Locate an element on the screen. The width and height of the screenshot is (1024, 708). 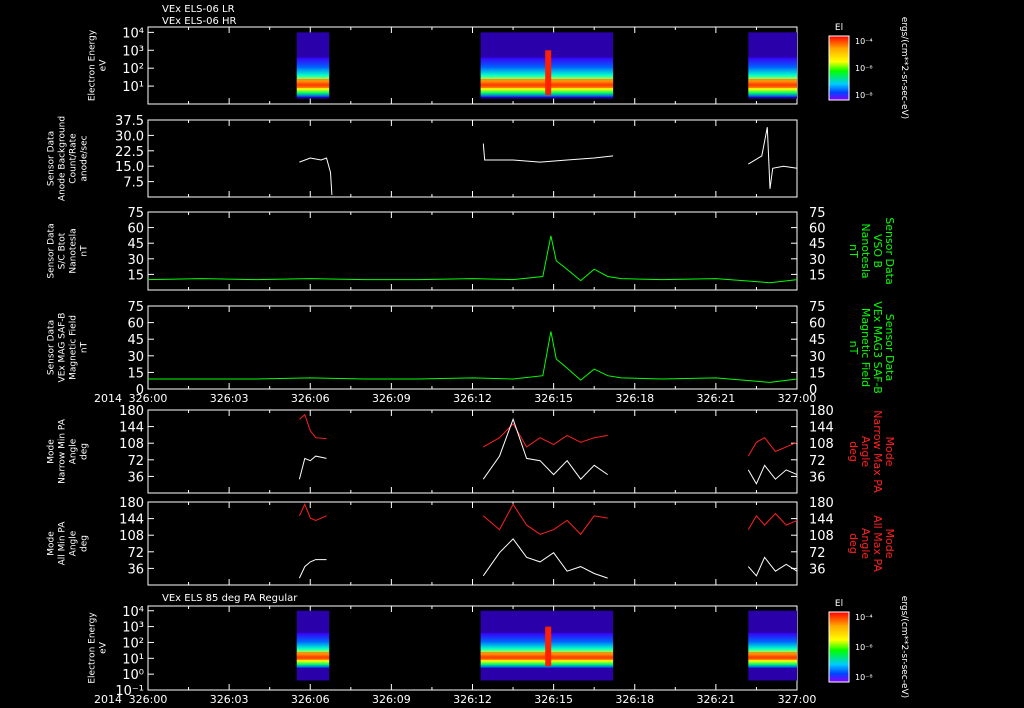
ytick-label: 30 is located at coordinates (135, 357).